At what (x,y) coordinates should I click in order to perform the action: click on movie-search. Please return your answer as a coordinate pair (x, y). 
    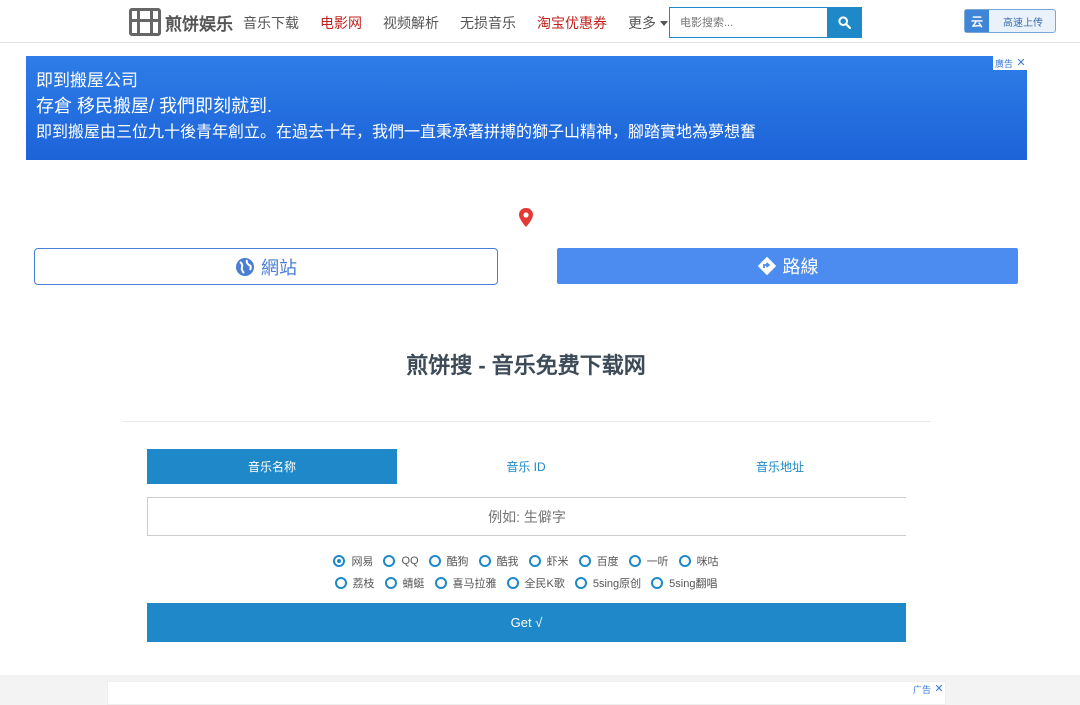
    Looking at the image, I should click on (765, 22).